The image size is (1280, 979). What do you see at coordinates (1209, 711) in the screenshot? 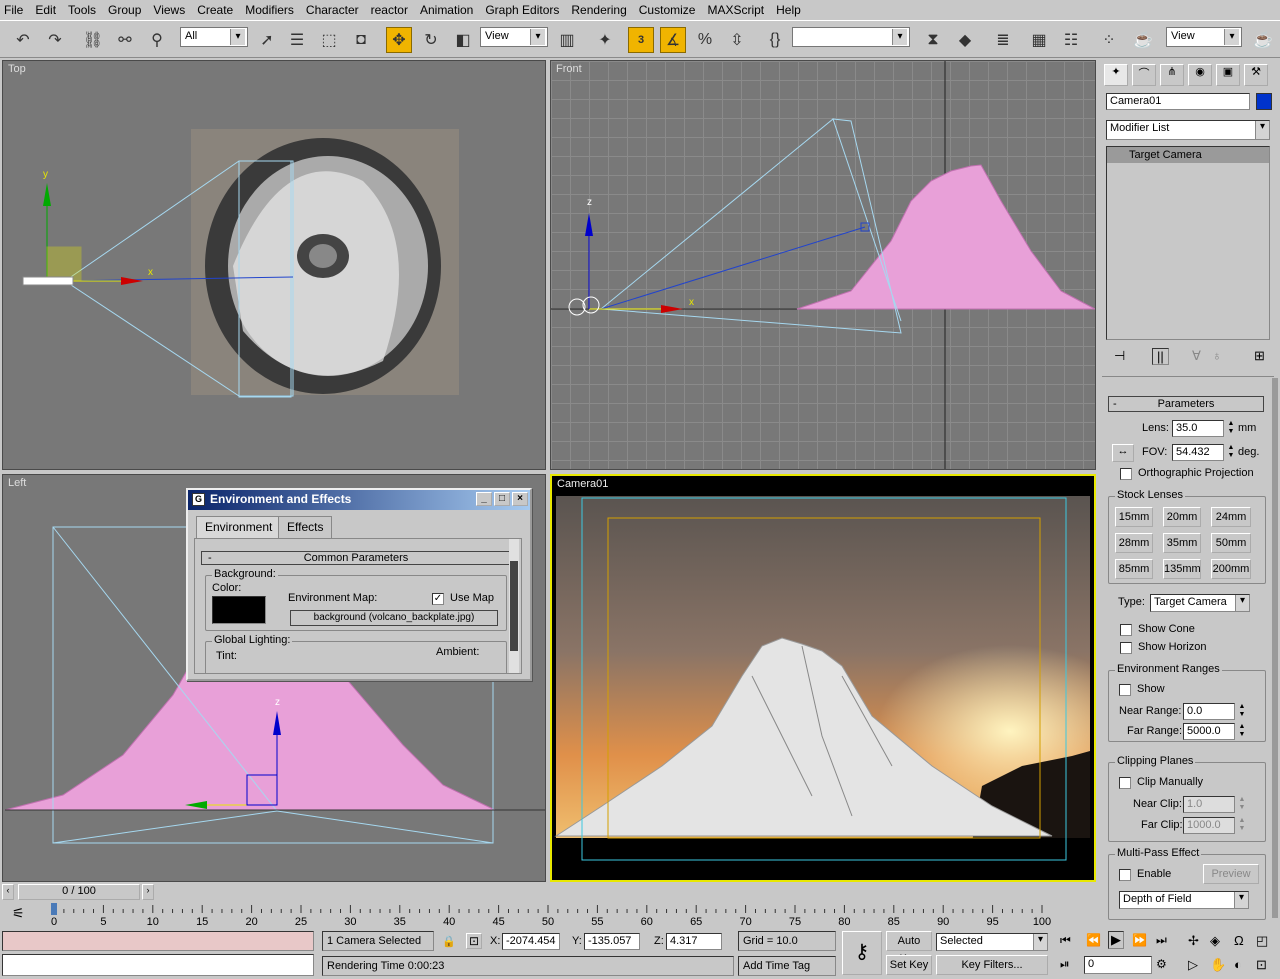
I see `near-range-field: 0.0` at bounding box center [1209, 711].